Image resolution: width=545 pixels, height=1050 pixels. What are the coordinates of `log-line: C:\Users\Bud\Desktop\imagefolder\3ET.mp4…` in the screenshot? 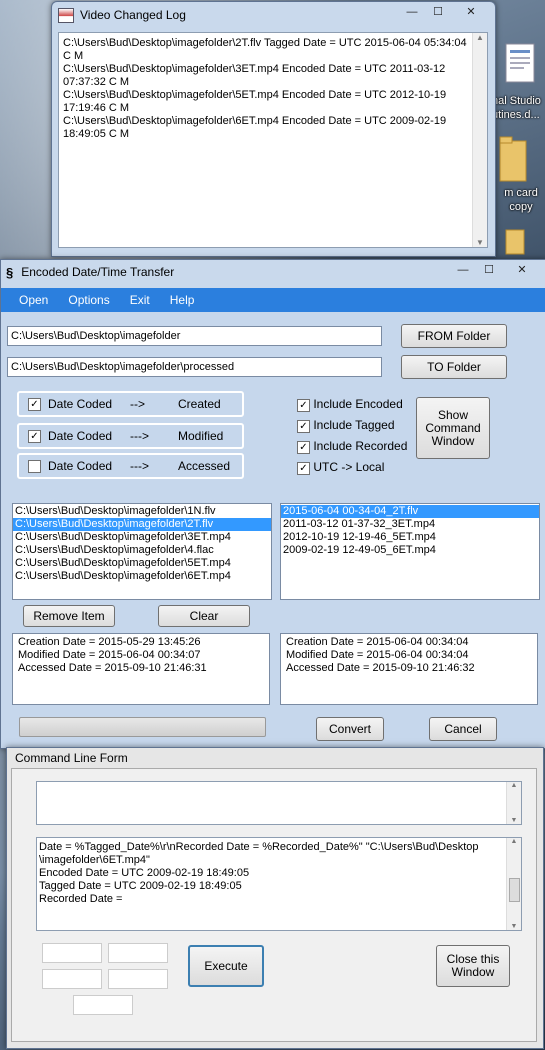 It's located at (254, 69).